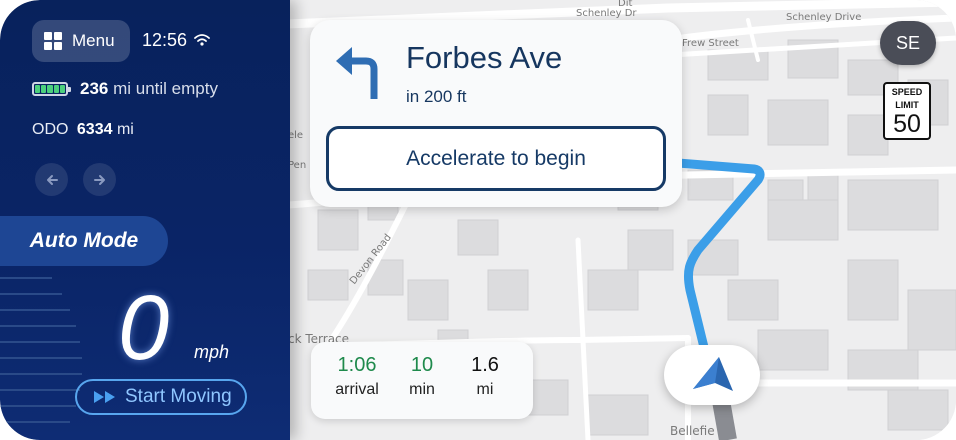 This screenshot has width=956, height=440. I want to click on drive-mode-label: Auto Mode, so click(84, 240).